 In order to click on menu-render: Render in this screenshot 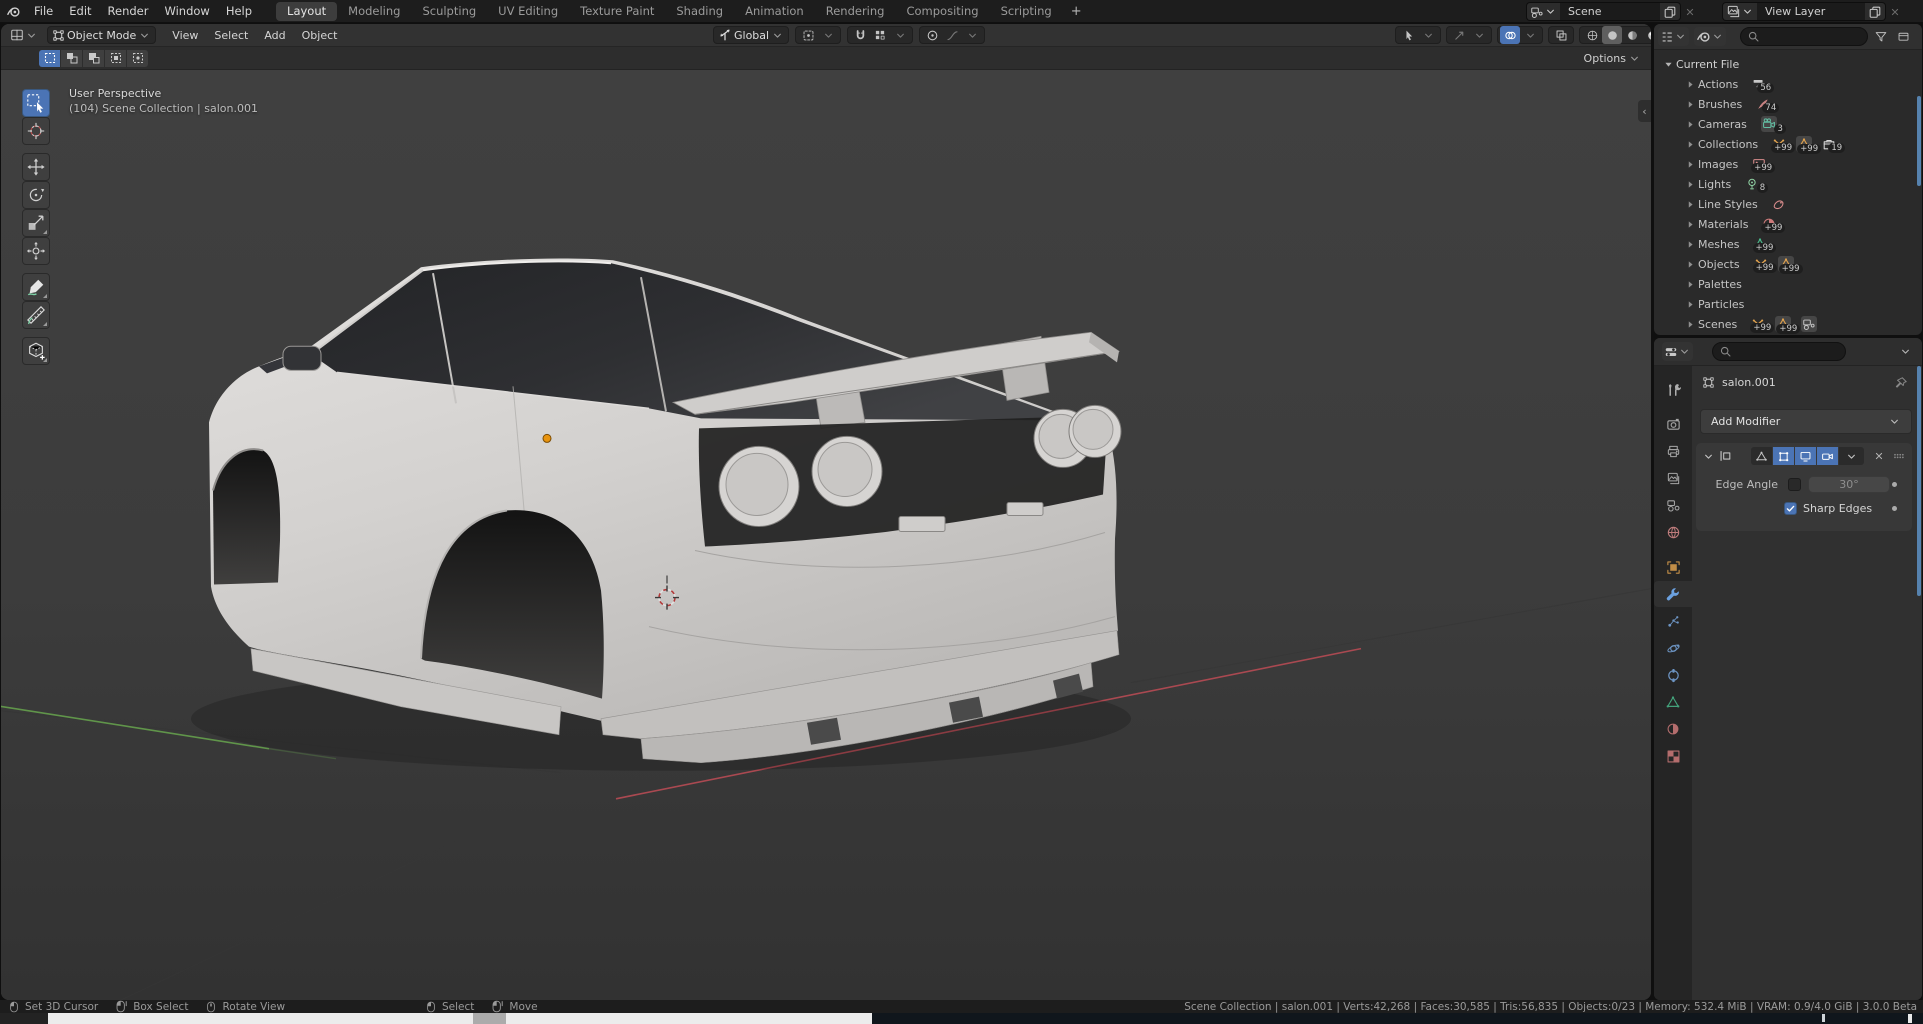, I will do `click(128, 11)`.